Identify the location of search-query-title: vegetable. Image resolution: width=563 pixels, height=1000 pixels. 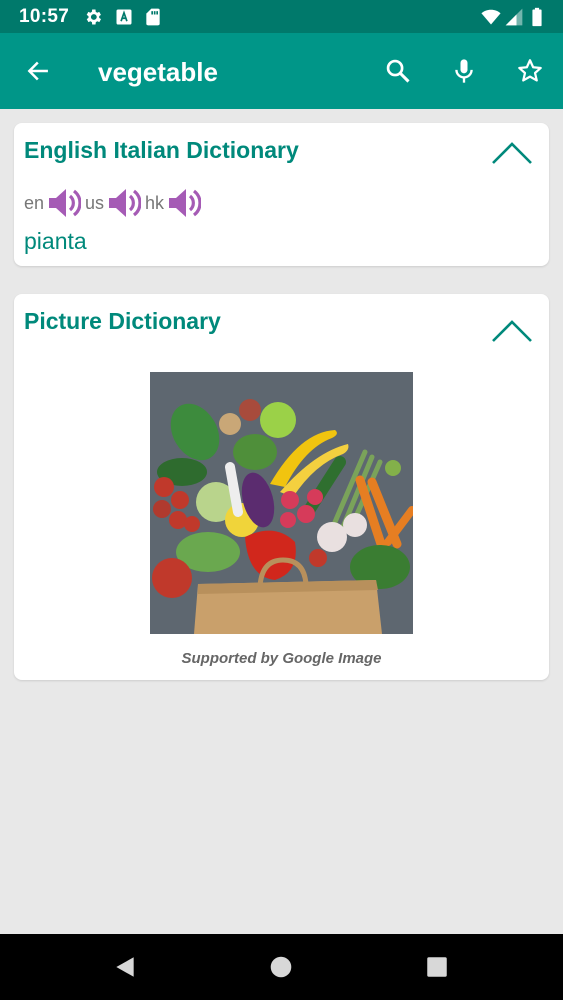
(158, 72).